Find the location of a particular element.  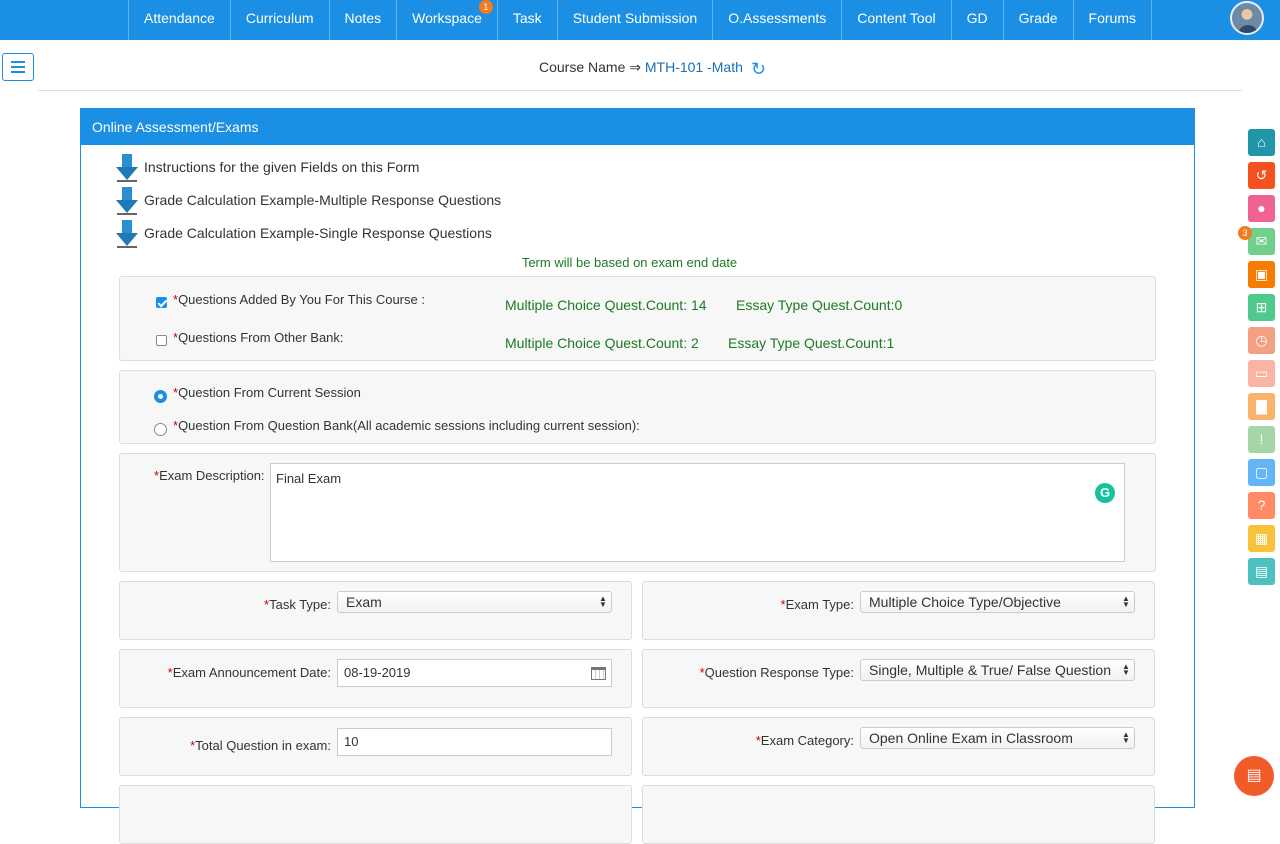

nav-tab-label: Workspace is located at coordinates (447, 18).